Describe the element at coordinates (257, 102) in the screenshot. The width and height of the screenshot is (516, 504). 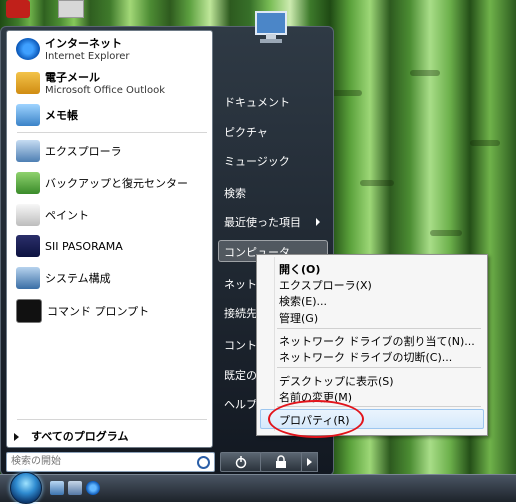
I see `right-item-documents: ドキュメント` at that location.